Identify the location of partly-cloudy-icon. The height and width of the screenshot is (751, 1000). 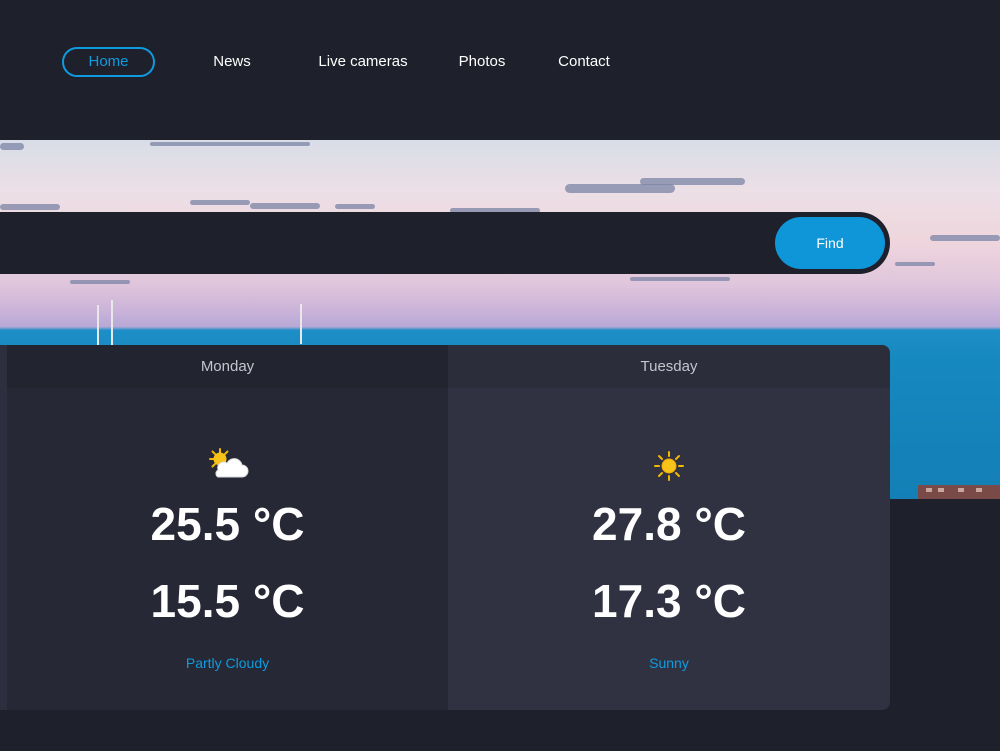
(228, 466).